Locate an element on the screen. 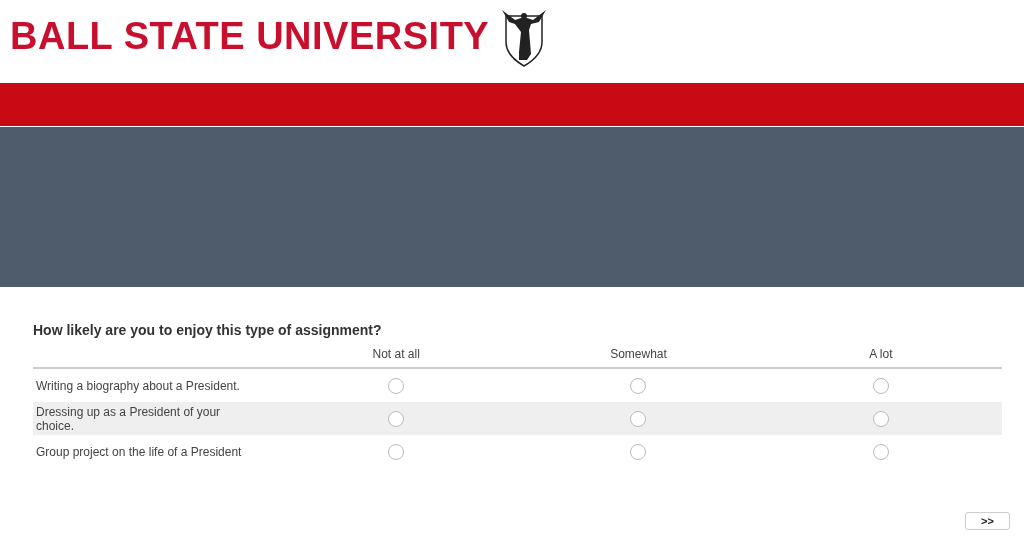 The height and width of the screenshot is (540, 1024). next-button: >> is located at coordinates (987, 521).